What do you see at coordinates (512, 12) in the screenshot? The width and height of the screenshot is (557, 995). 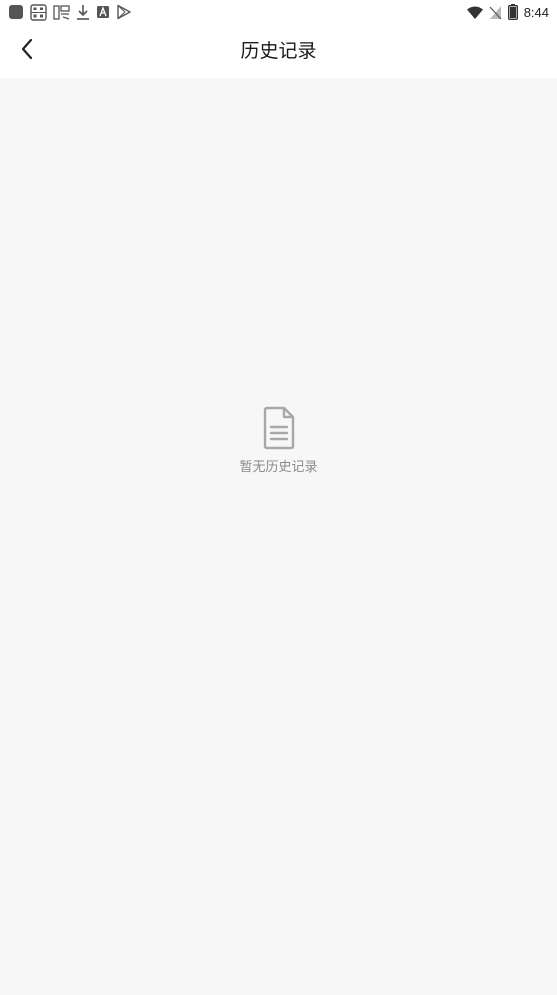 I see `battery-icon` at bounding box center [512, 12].